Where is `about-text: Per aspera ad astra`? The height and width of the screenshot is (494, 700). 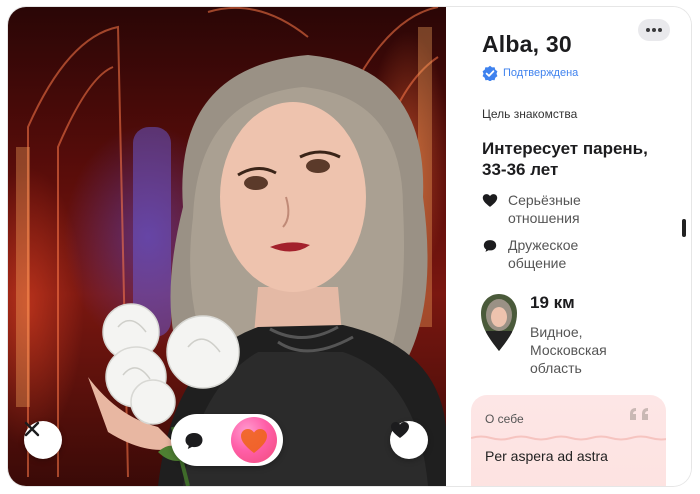 about-text: Per aspera ad astra is located at coordinates (546, 456).